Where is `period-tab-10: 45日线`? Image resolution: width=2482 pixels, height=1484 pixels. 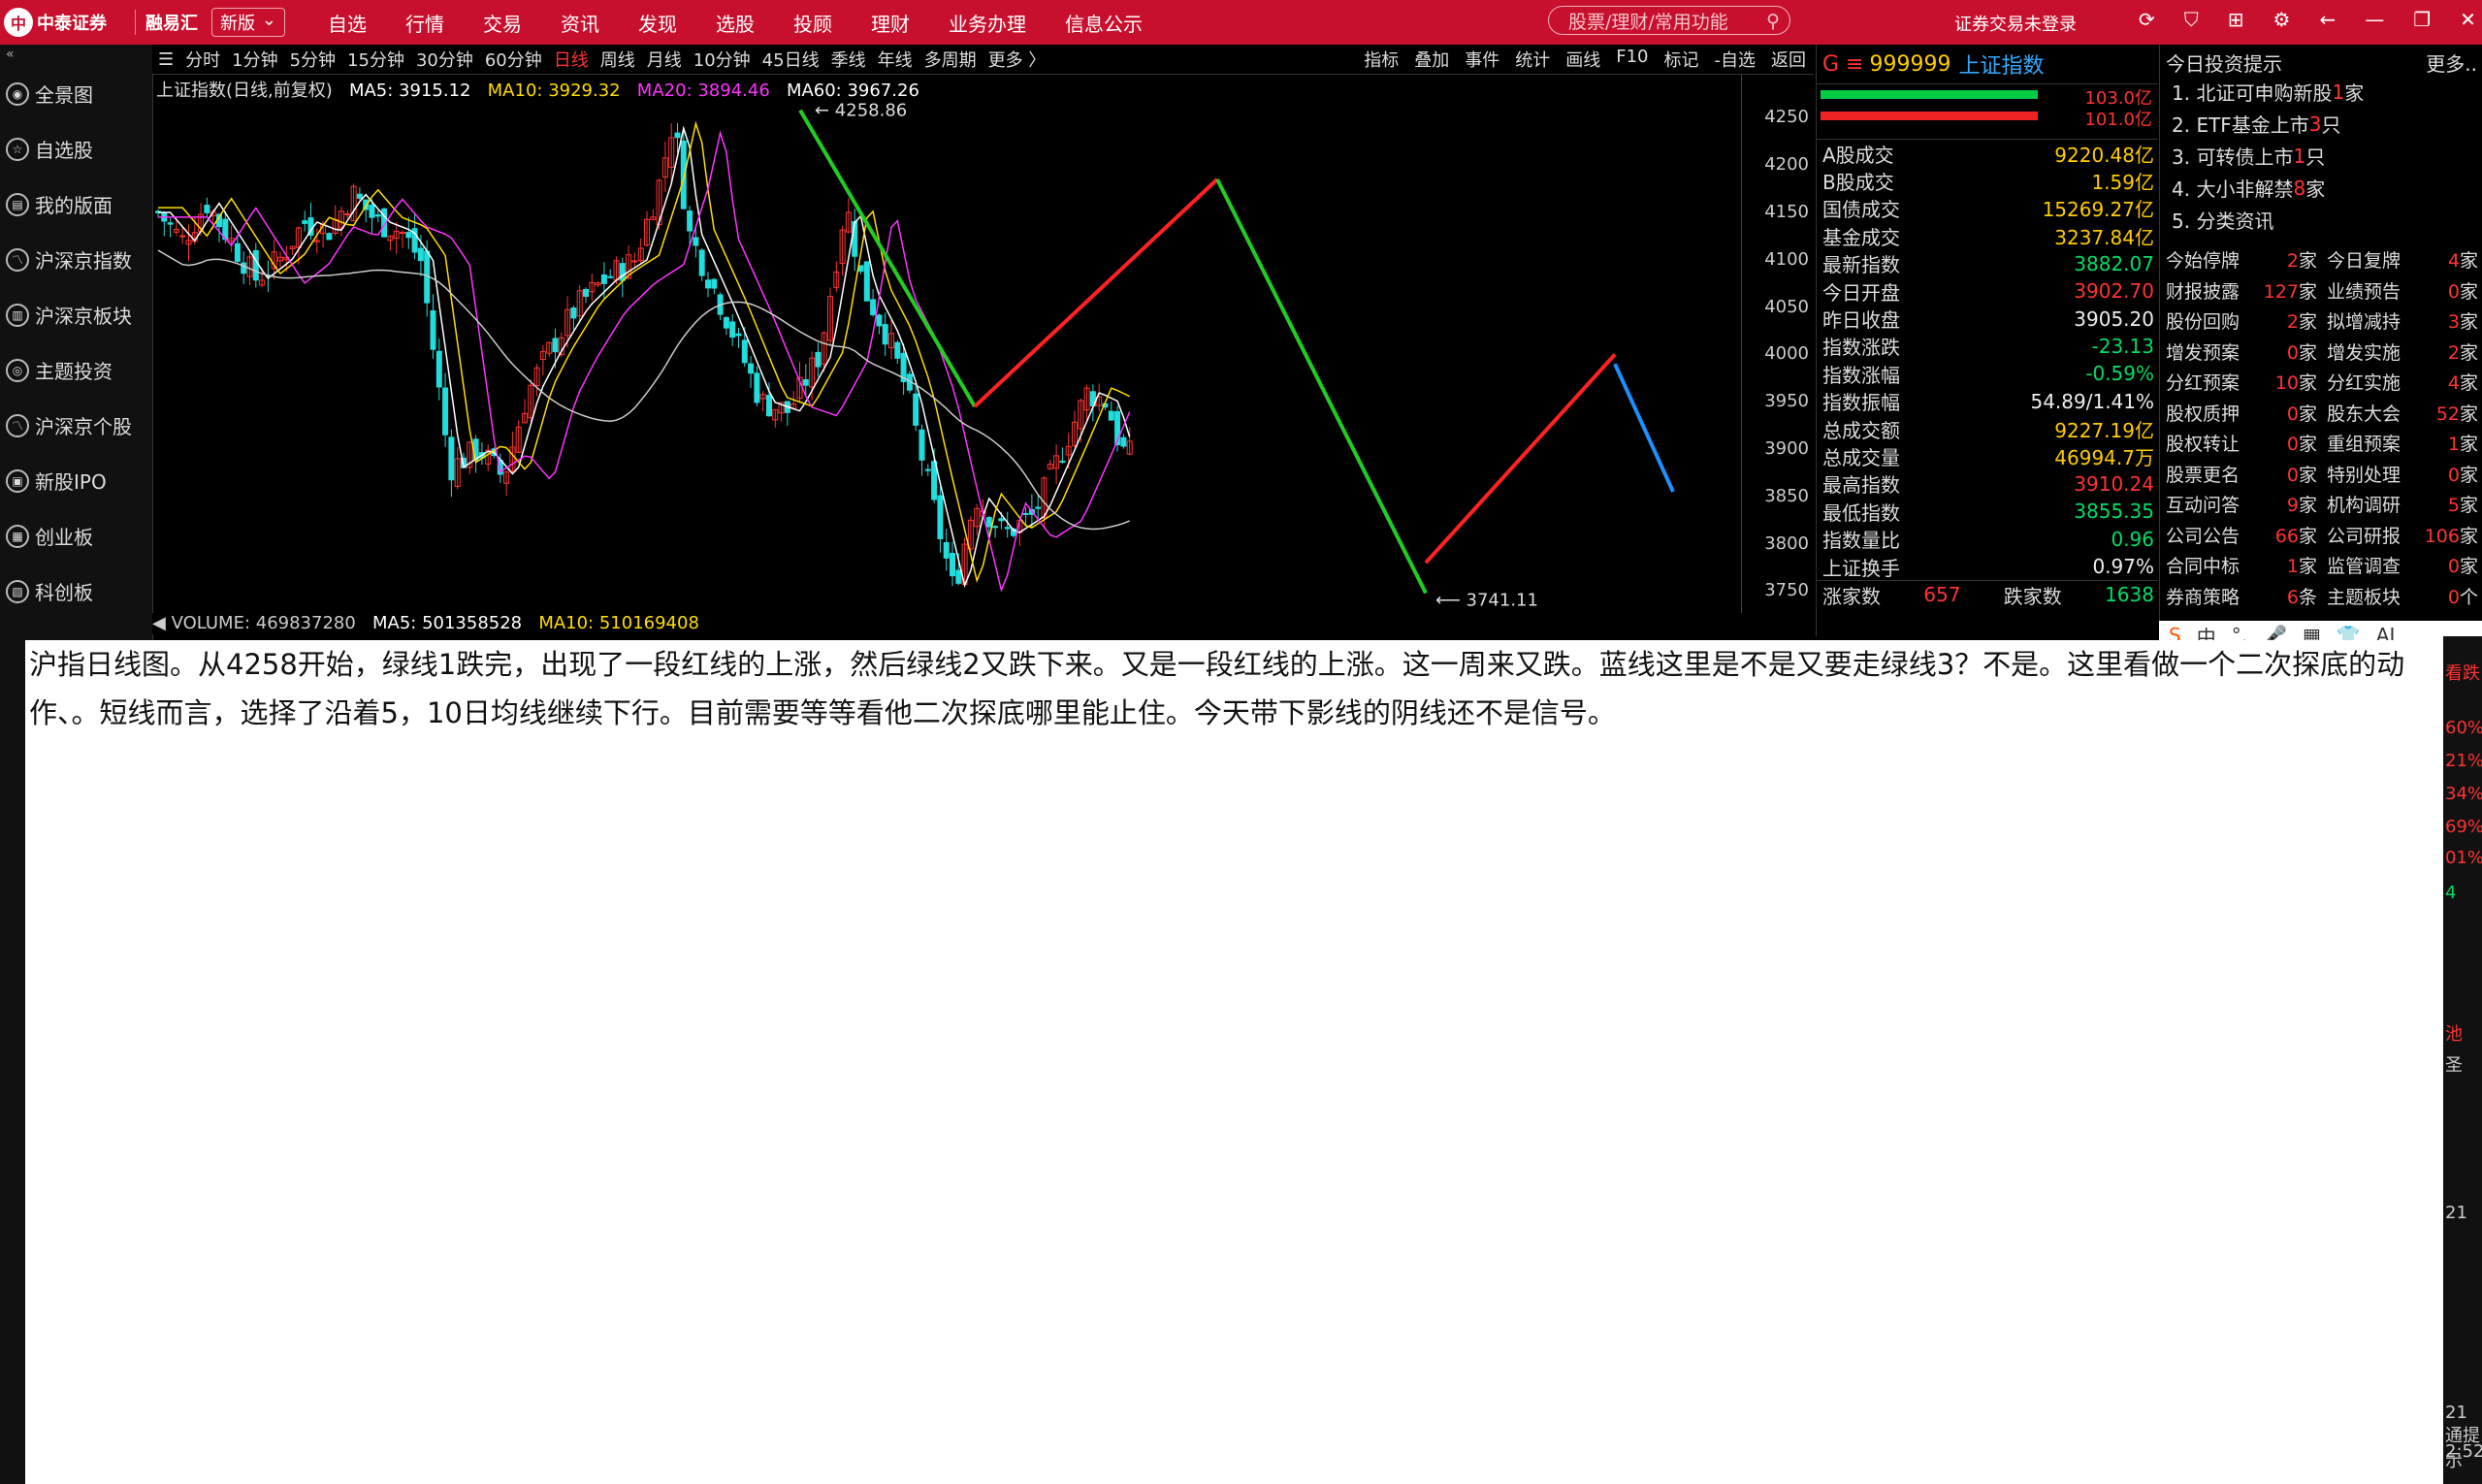 period-tab-10: 45日线 is located at coordinates (791, 59).